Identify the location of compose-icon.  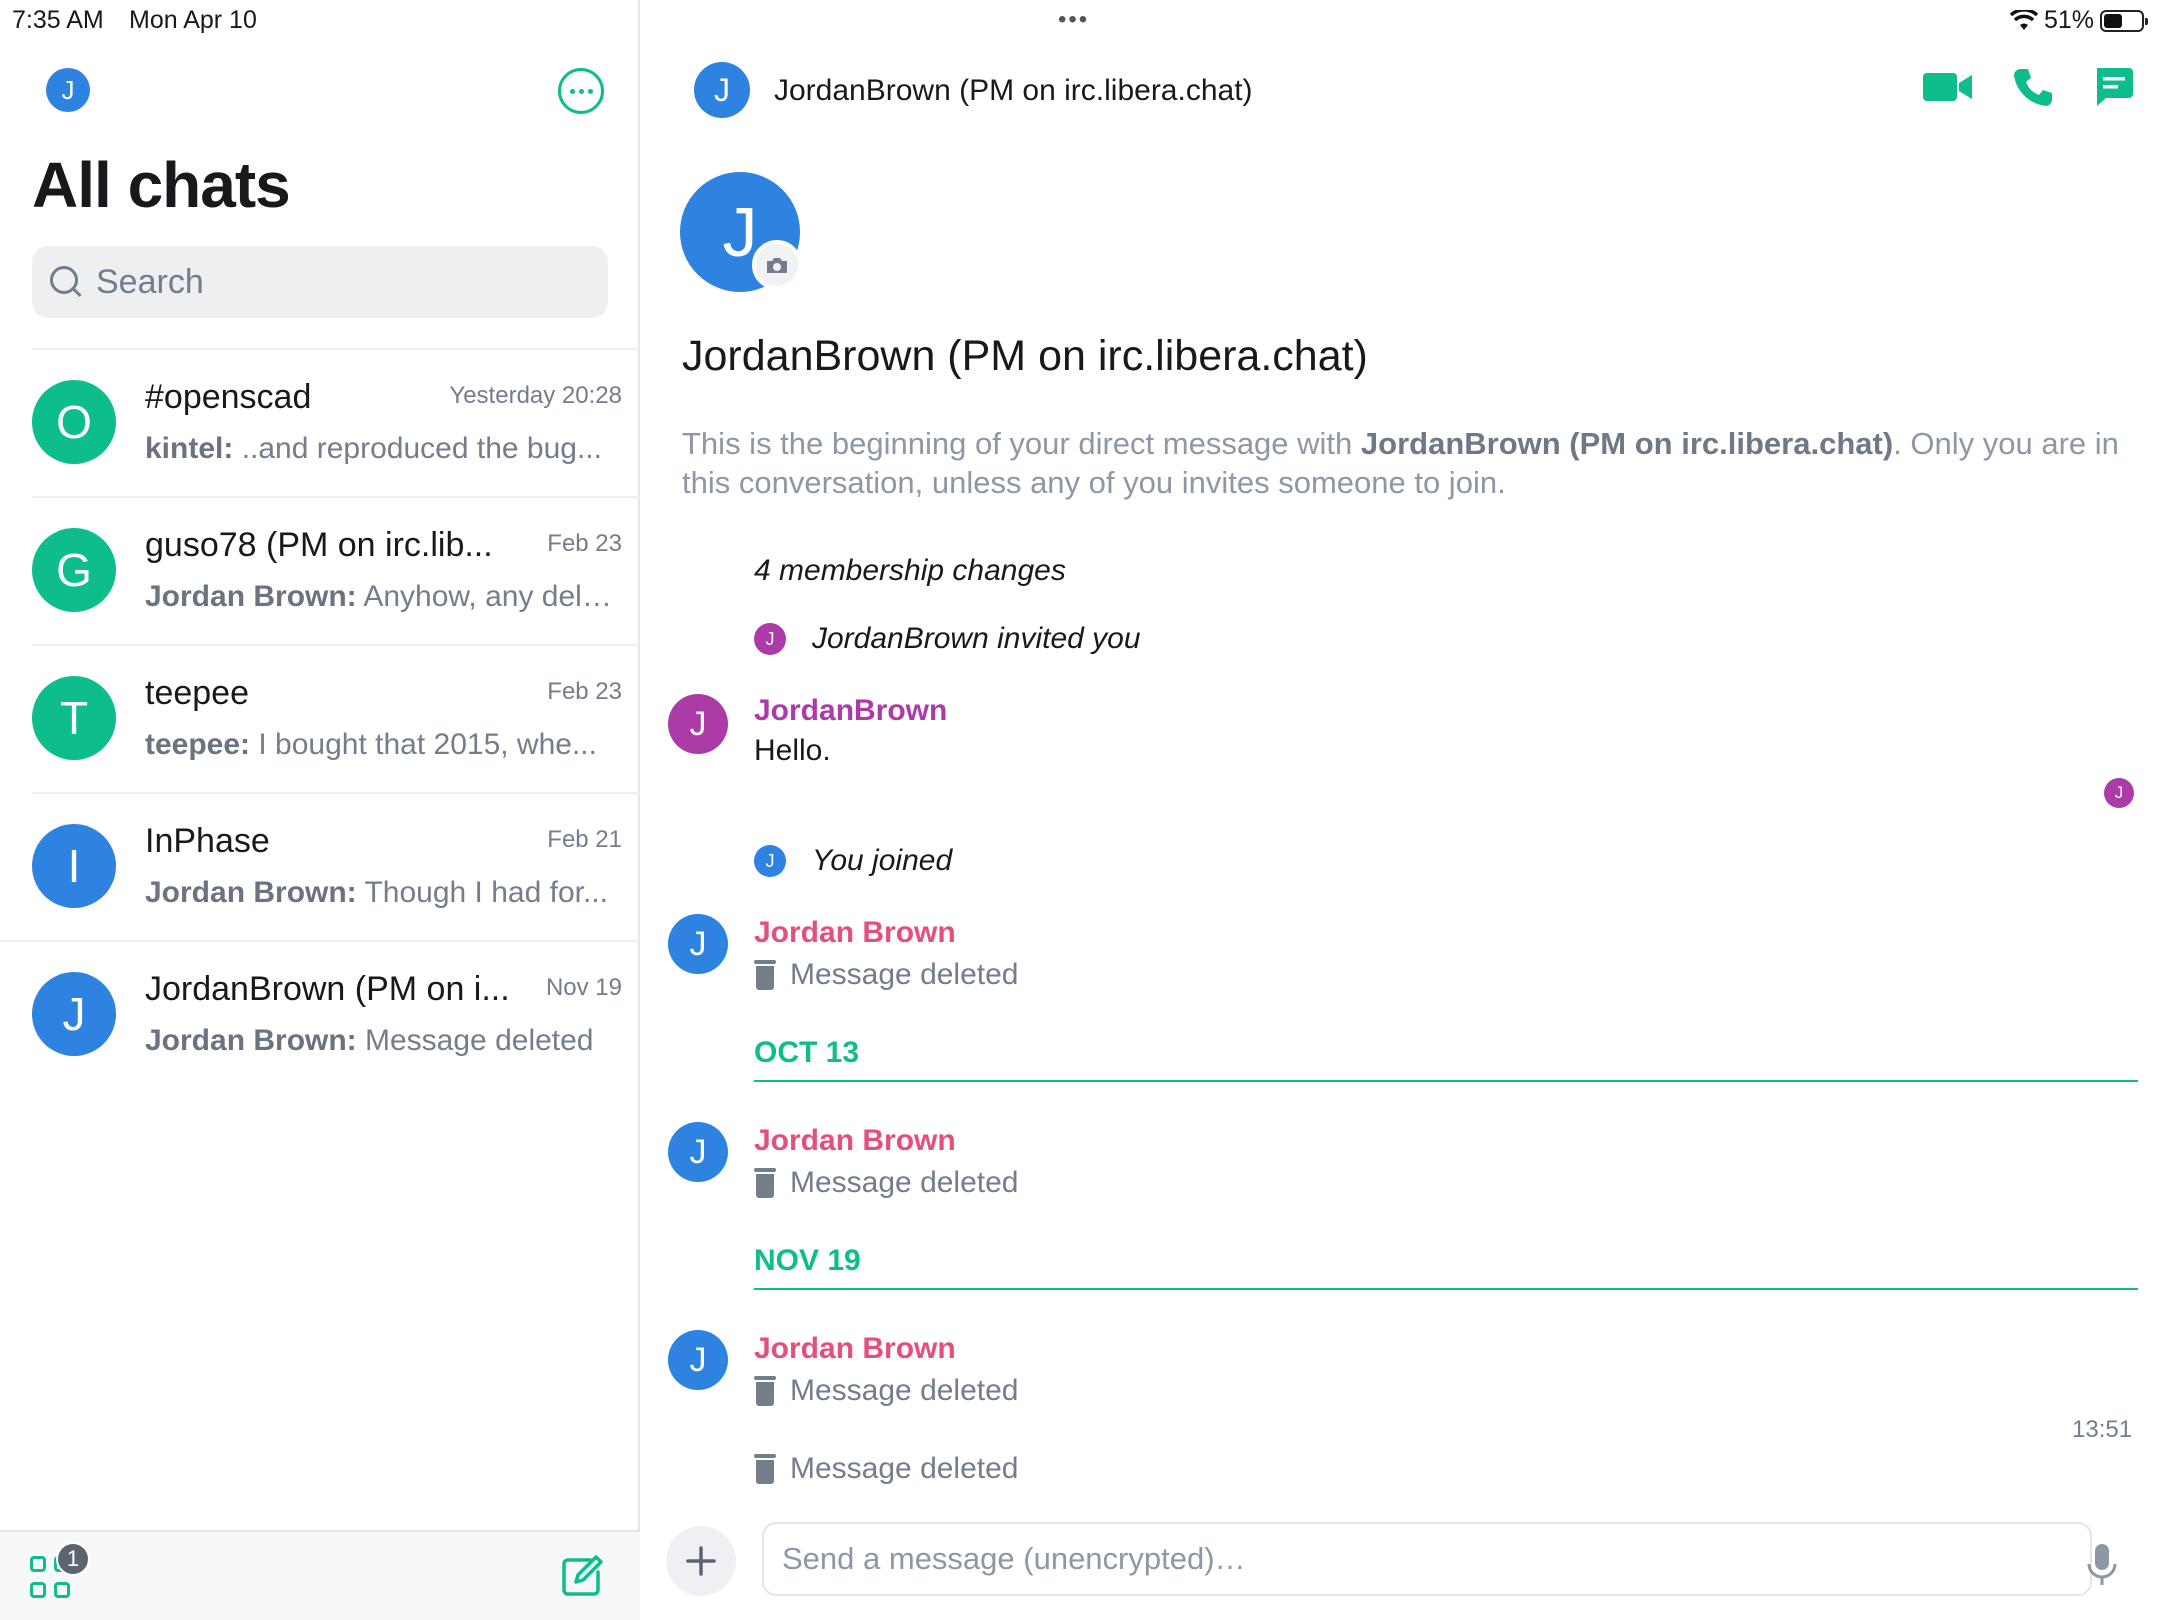
(582, 1576).